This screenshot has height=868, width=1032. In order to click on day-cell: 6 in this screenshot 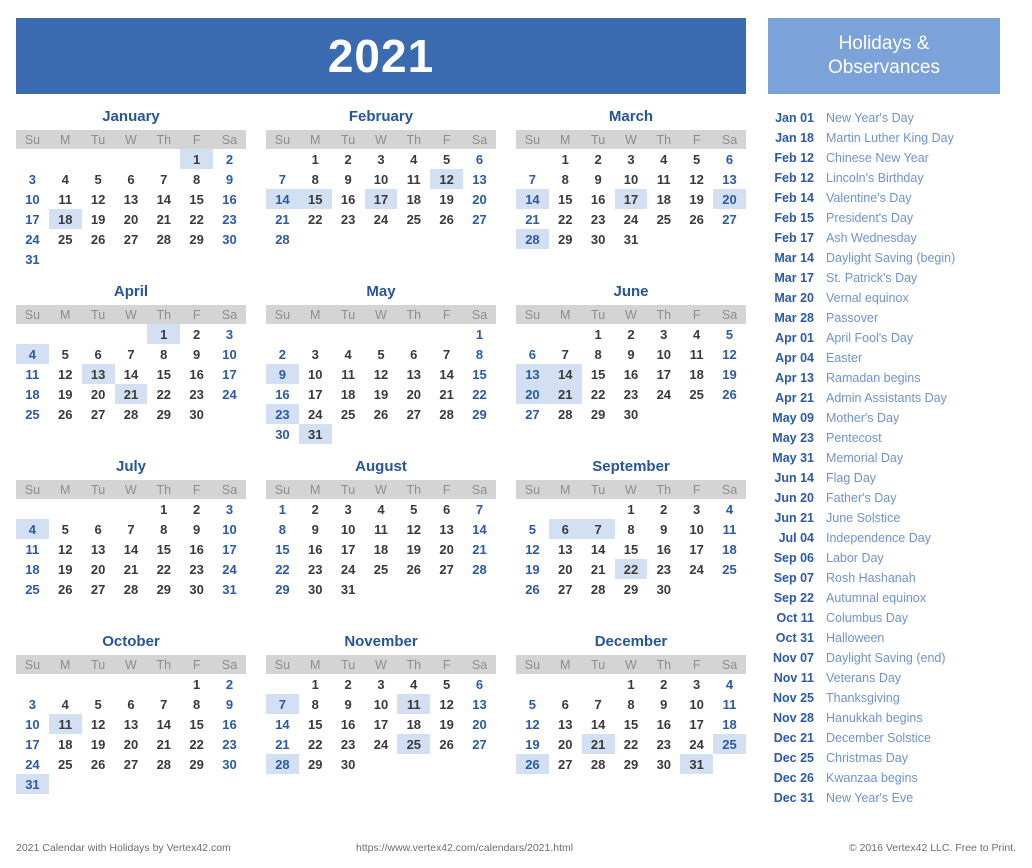, I will do `click(131, 179)`.